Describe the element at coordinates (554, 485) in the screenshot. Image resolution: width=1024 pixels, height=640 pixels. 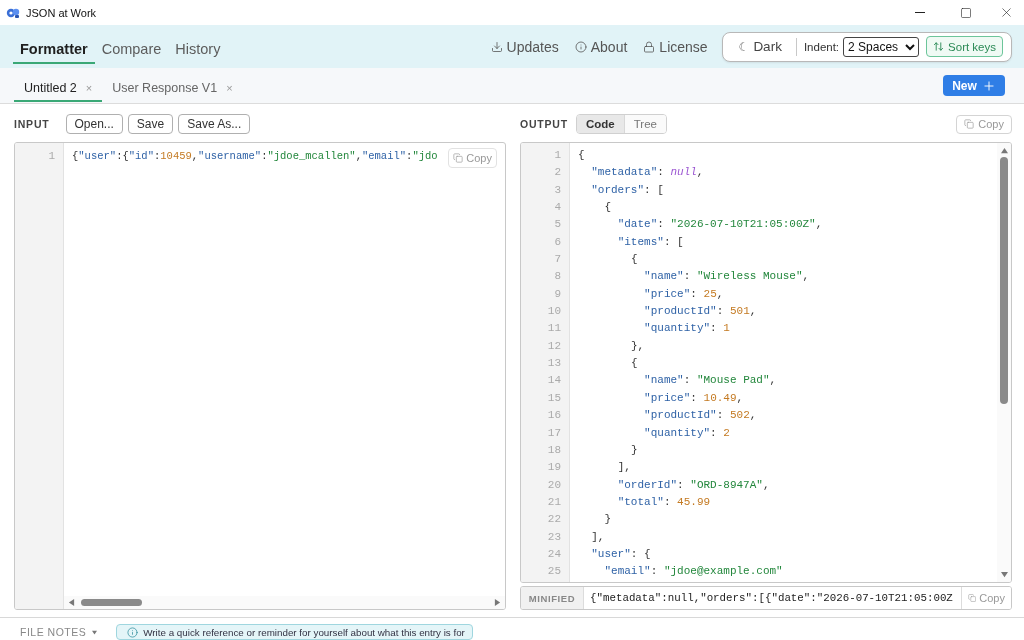
I see `line-number: 20` at that location.